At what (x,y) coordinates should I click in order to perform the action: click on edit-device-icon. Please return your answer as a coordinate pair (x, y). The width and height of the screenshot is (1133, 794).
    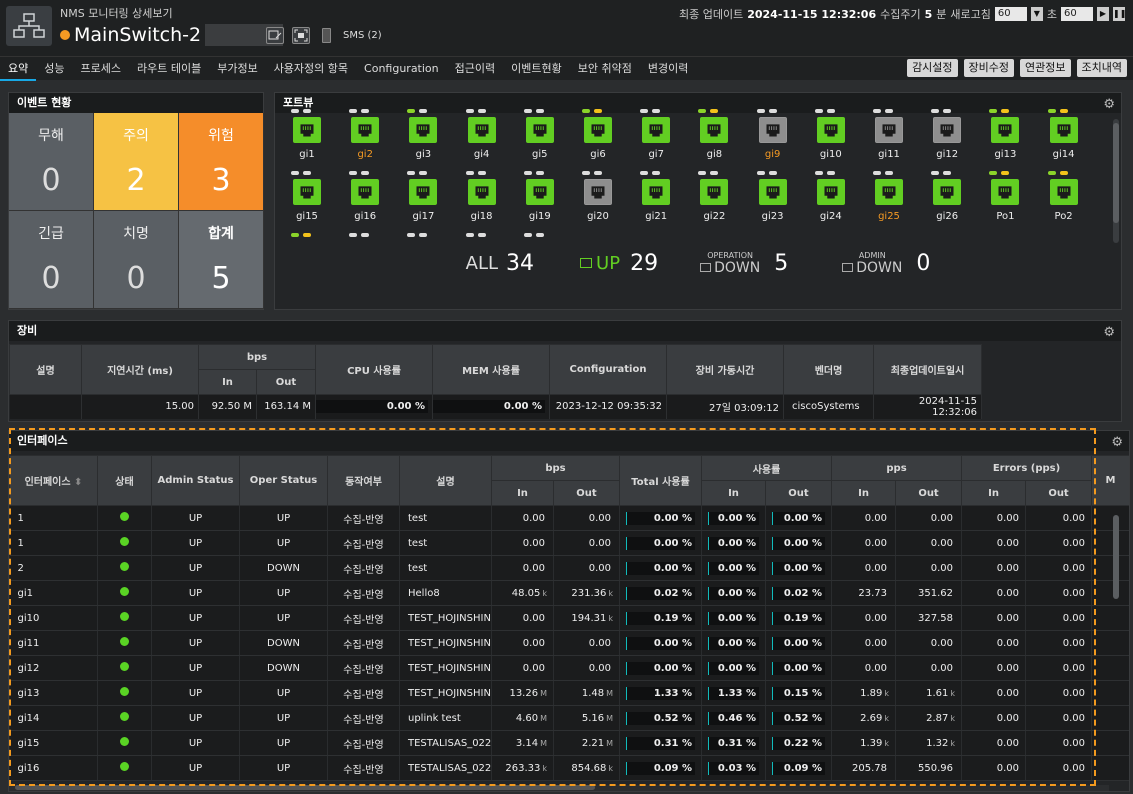
    Looking at the image, I should click on (275, 35).